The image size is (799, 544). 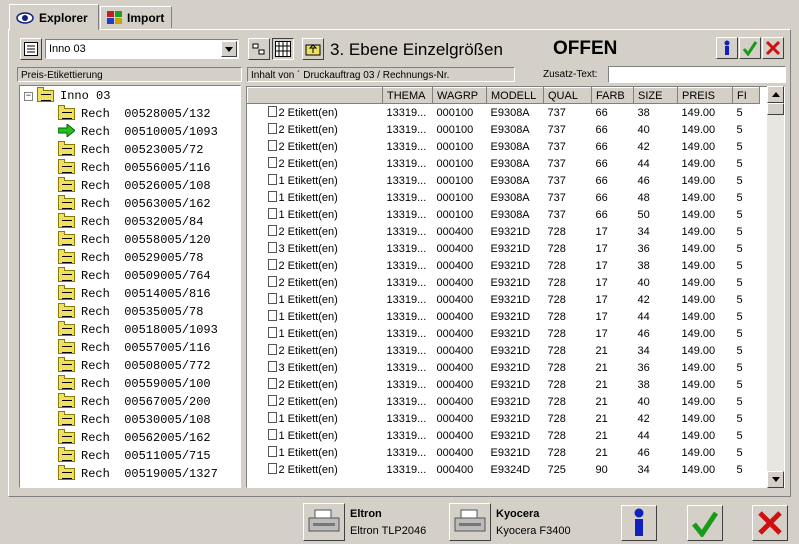 I want to click on column-header: MODELL, so click(x=515, y=95).